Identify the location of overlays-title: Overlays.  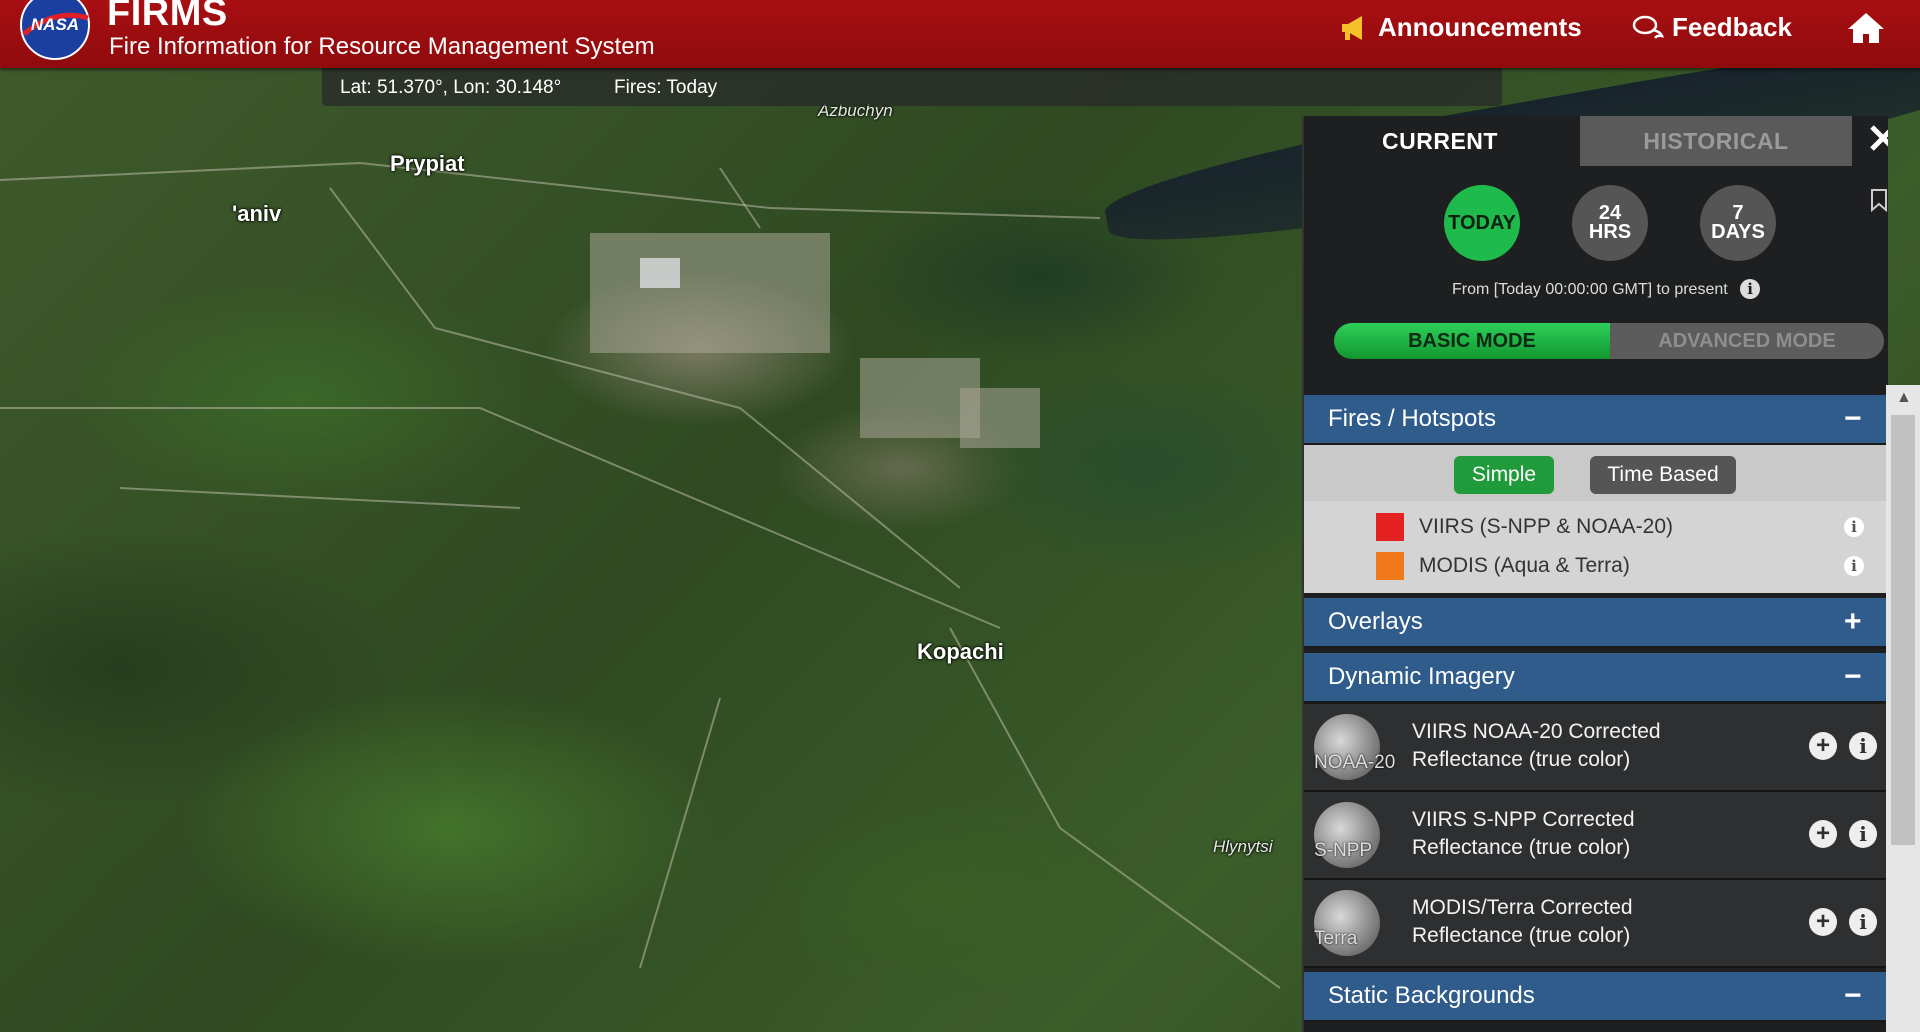
(1375, 621).